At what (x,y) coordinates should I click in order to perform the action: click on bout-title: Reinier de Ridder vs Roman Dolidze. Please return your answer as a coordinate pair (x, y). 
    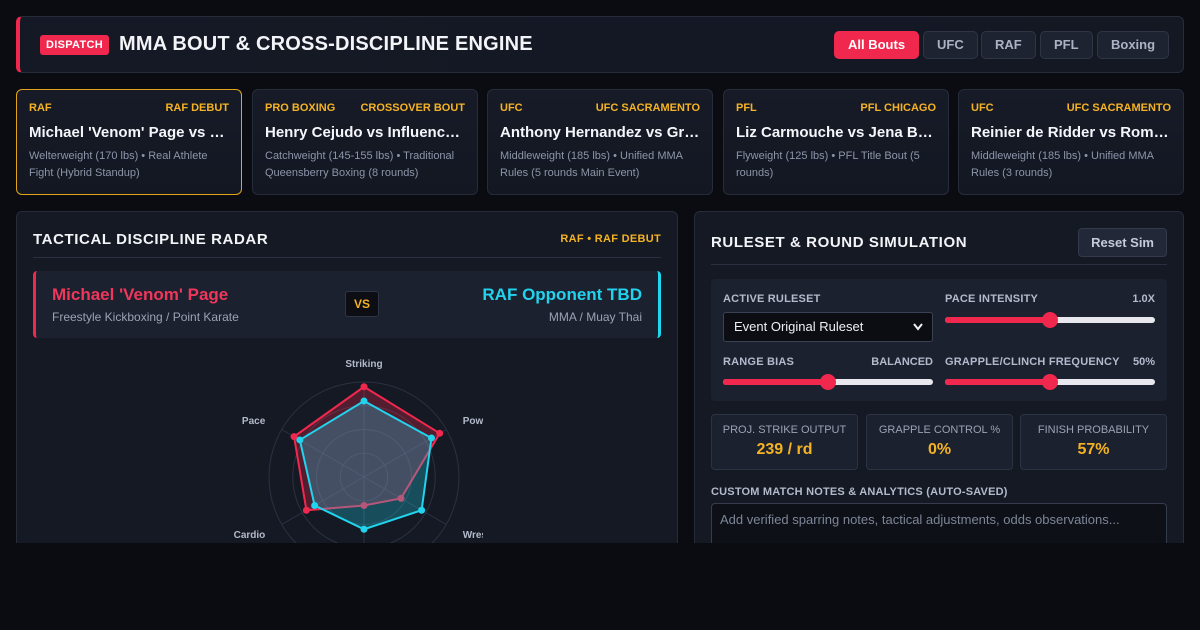
    Looking at the image, I should click on (1071, 132).